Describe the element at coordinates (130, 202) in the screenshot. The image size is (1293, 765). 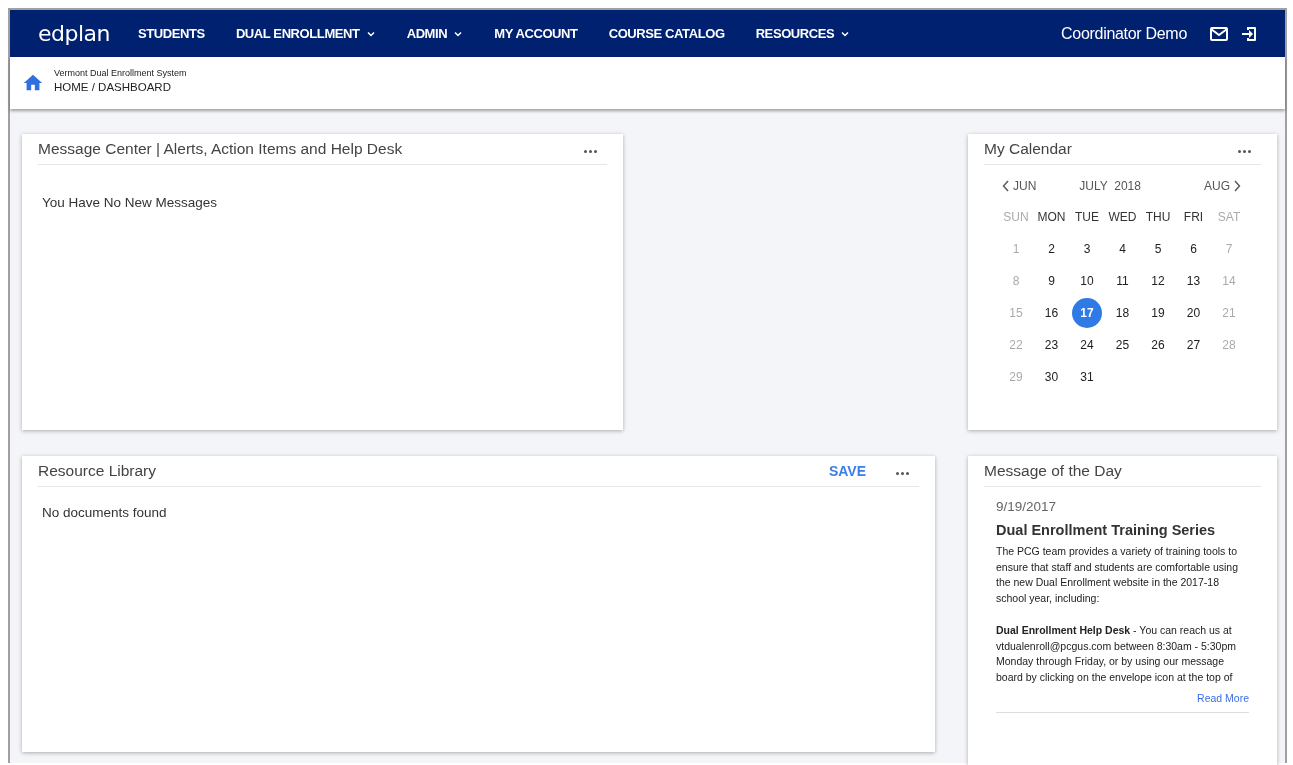
I see `empty-message: You Have No New Messages` at that location.